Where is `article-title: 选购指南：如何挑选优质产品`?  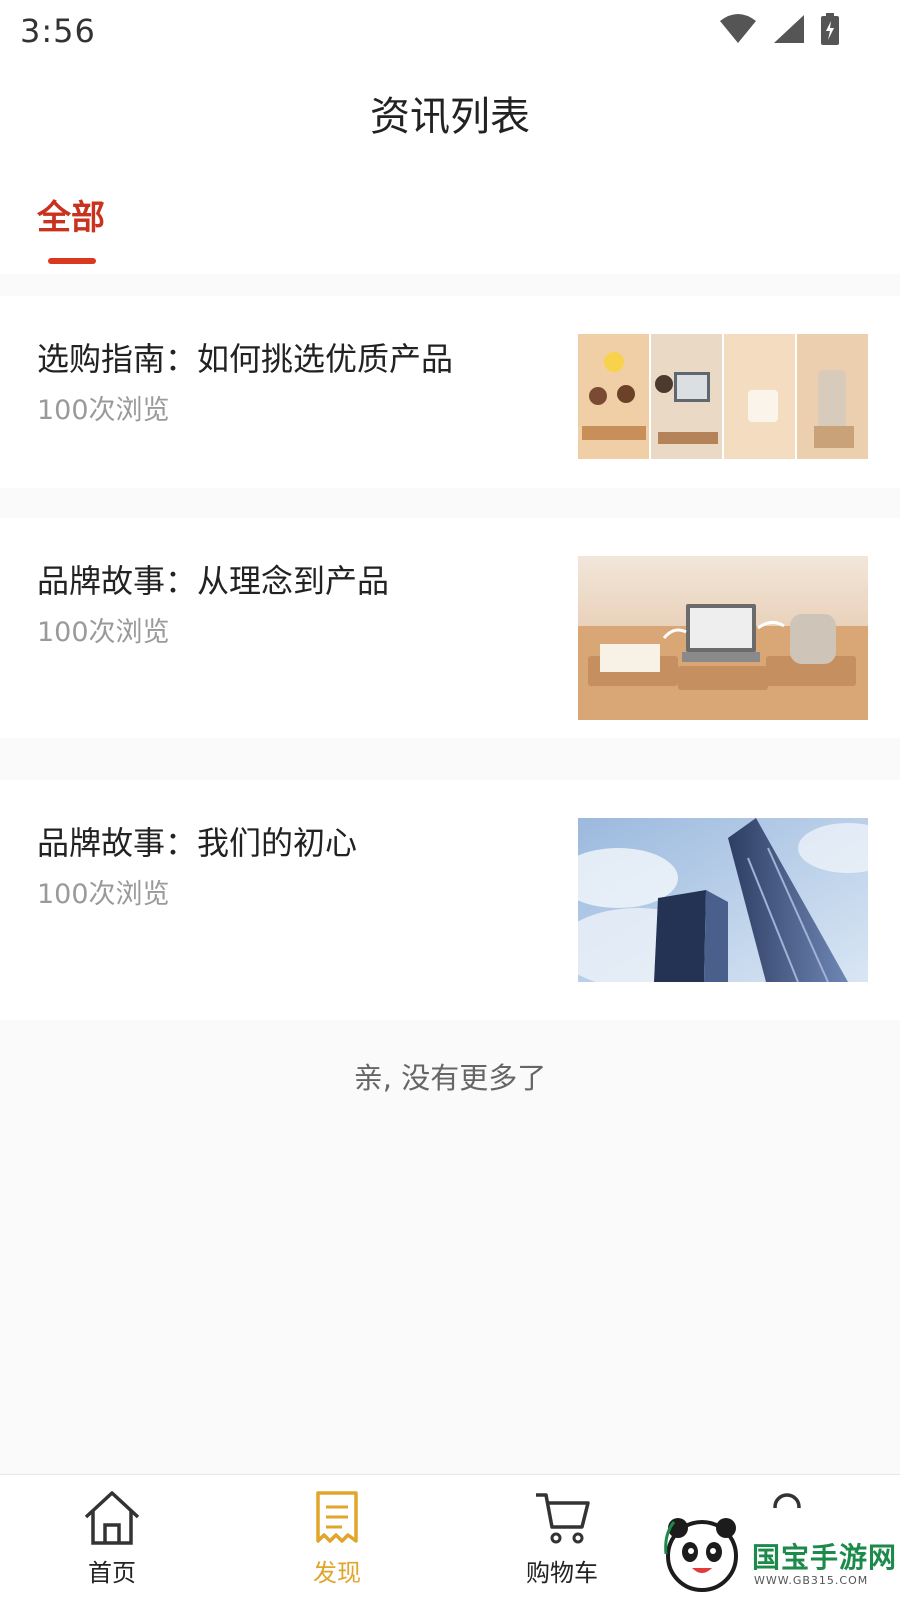
article-title: 选购指南：如何挑选优质产品 is located at coordinates (245, 359).